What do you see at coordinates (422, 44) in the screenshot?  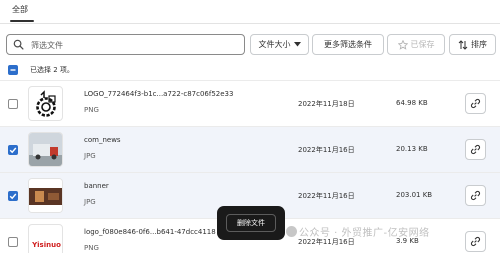 I see `saved-label: 已保存` at bounding box center [422, 44].